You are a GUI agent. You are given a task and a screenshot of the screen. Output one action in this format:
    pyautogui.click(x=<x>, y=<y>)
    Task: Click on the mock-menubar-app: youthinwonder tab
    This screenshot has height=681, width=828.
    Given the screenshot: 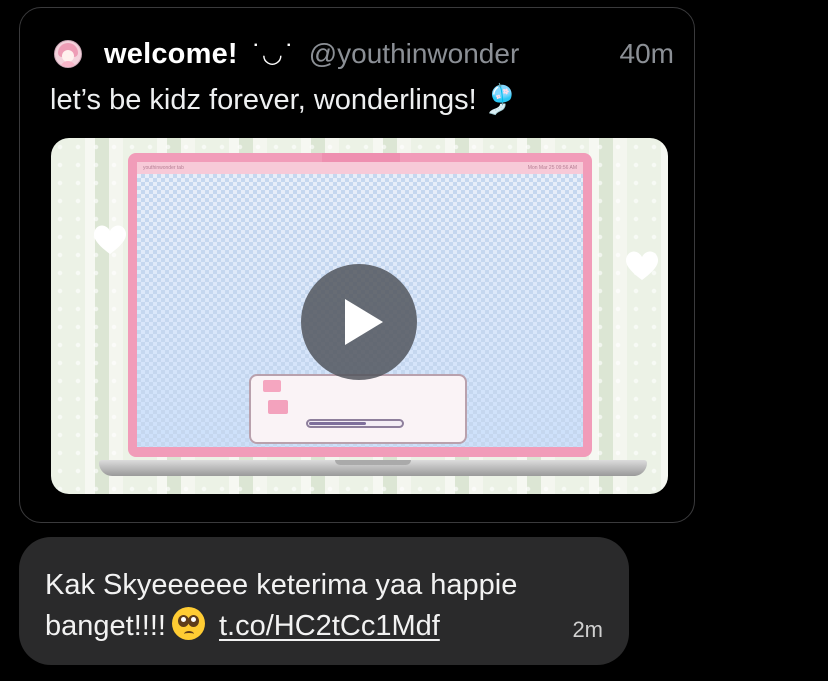 What is the action you would take?
    pyautogui.click(x=163, y=168)
    